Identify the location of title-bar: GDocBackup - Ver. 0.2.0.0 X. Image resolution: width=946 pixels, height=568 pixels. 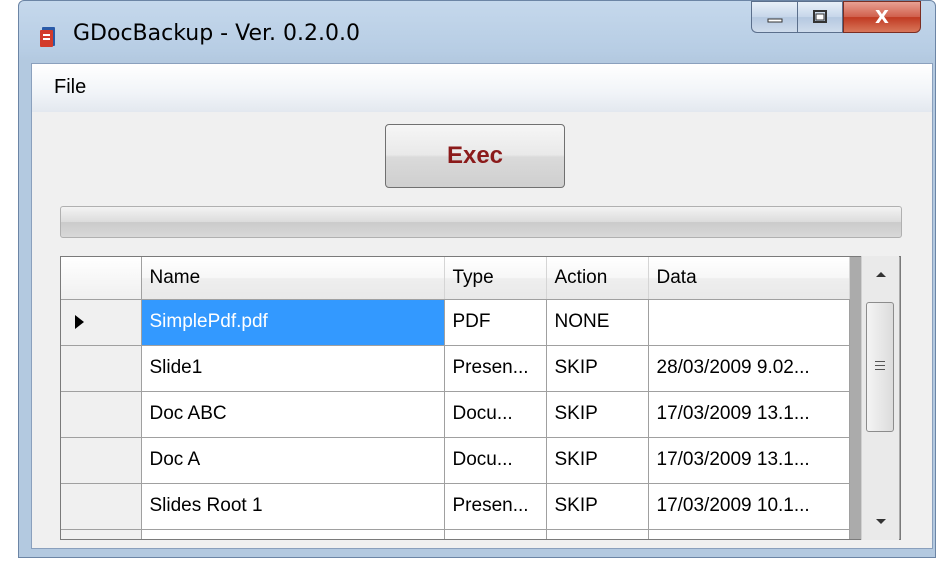
(477, 32).